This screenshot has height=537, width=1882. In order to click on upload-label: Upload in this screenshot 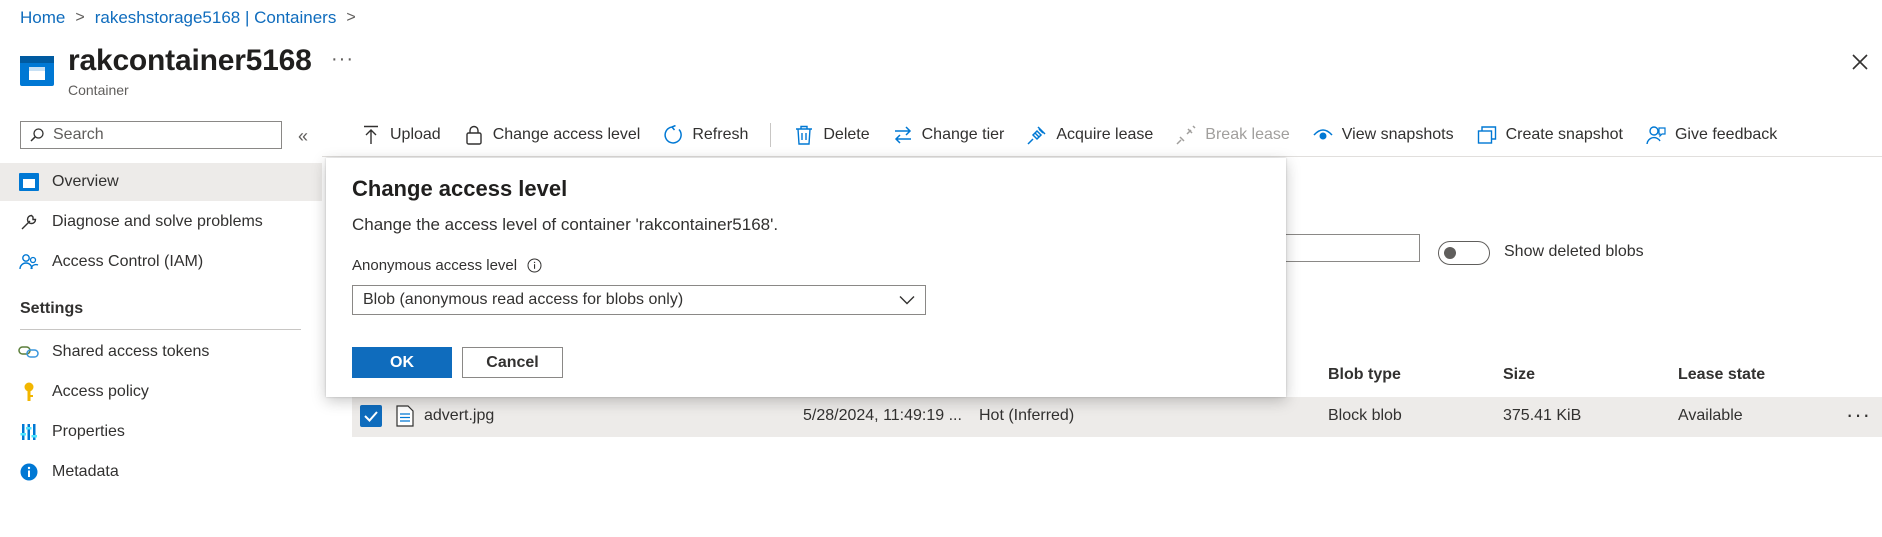, I will do `click(415, 134)`.